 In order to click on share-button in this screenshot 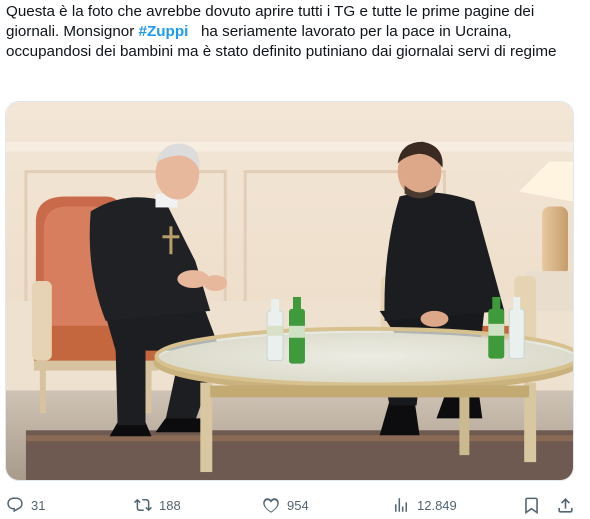, I will do `click(565, 505)`.